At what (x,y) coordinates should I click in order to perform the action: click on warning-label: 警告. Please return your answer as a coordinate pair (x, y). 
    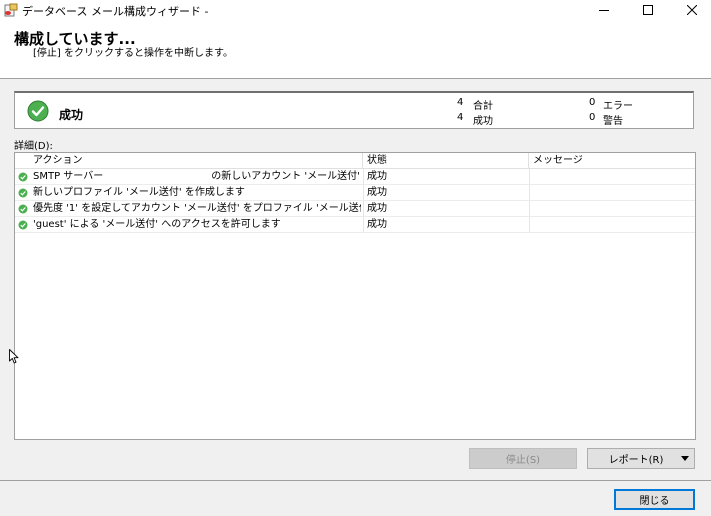
    Looking at the image, I should click on (613, 121).